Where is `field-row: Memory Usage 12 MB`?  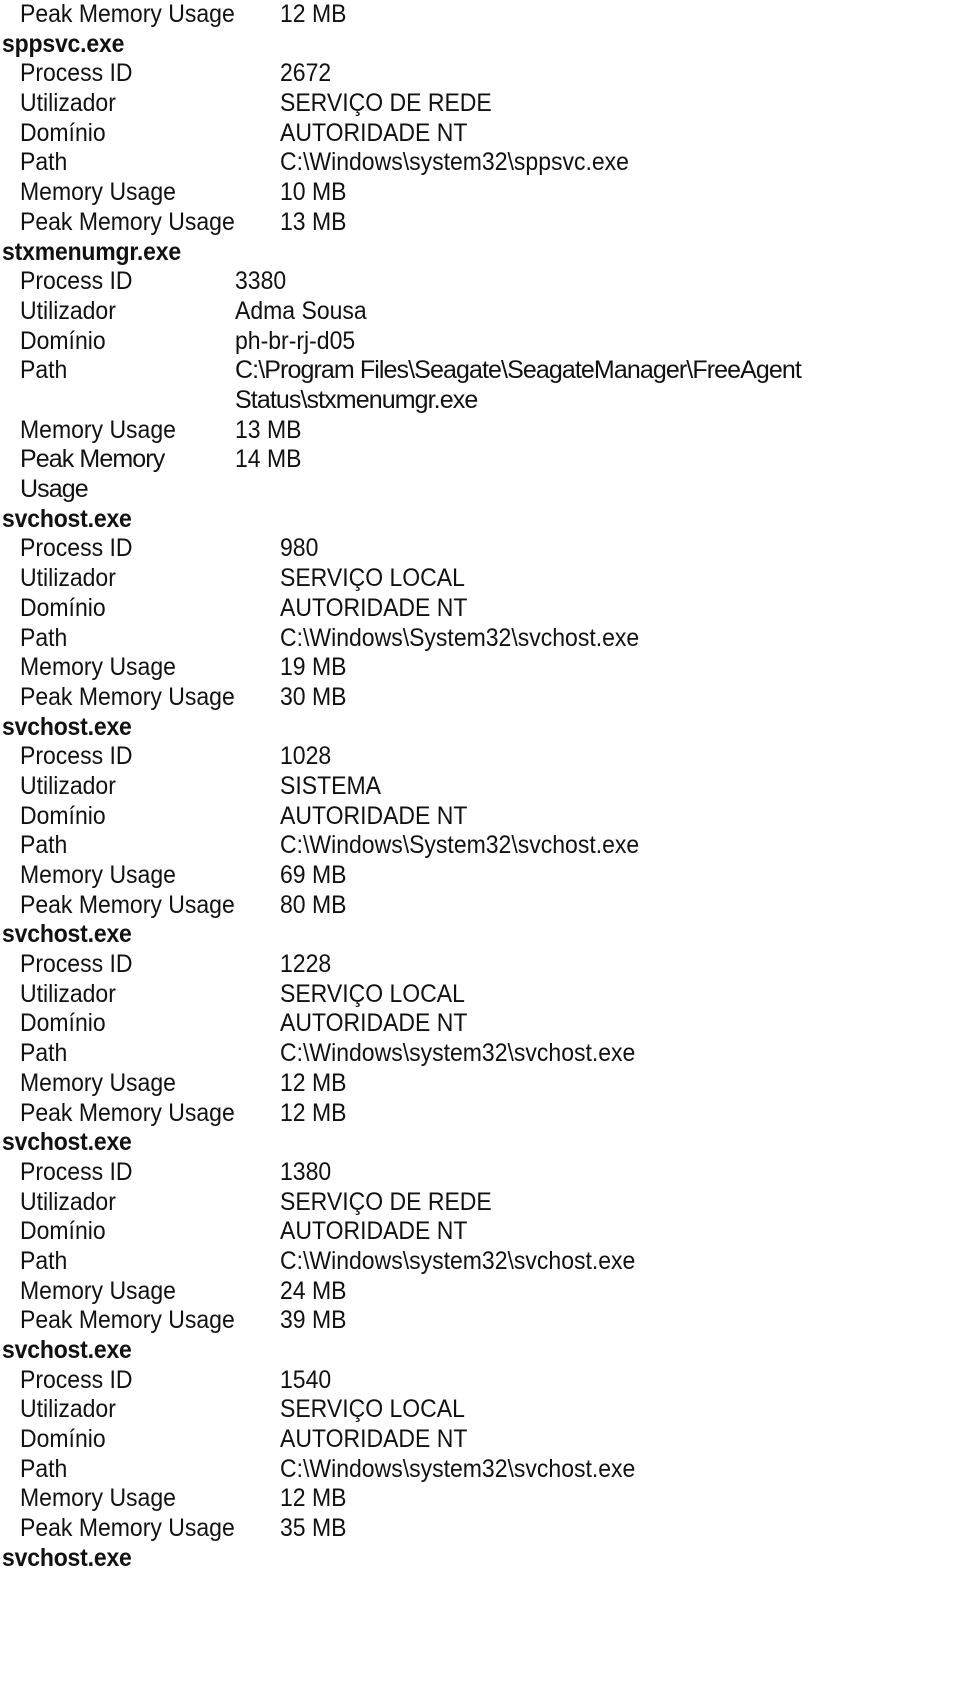
field-row: Memory Usage 12 MB is located at coordinates (480, 1499).